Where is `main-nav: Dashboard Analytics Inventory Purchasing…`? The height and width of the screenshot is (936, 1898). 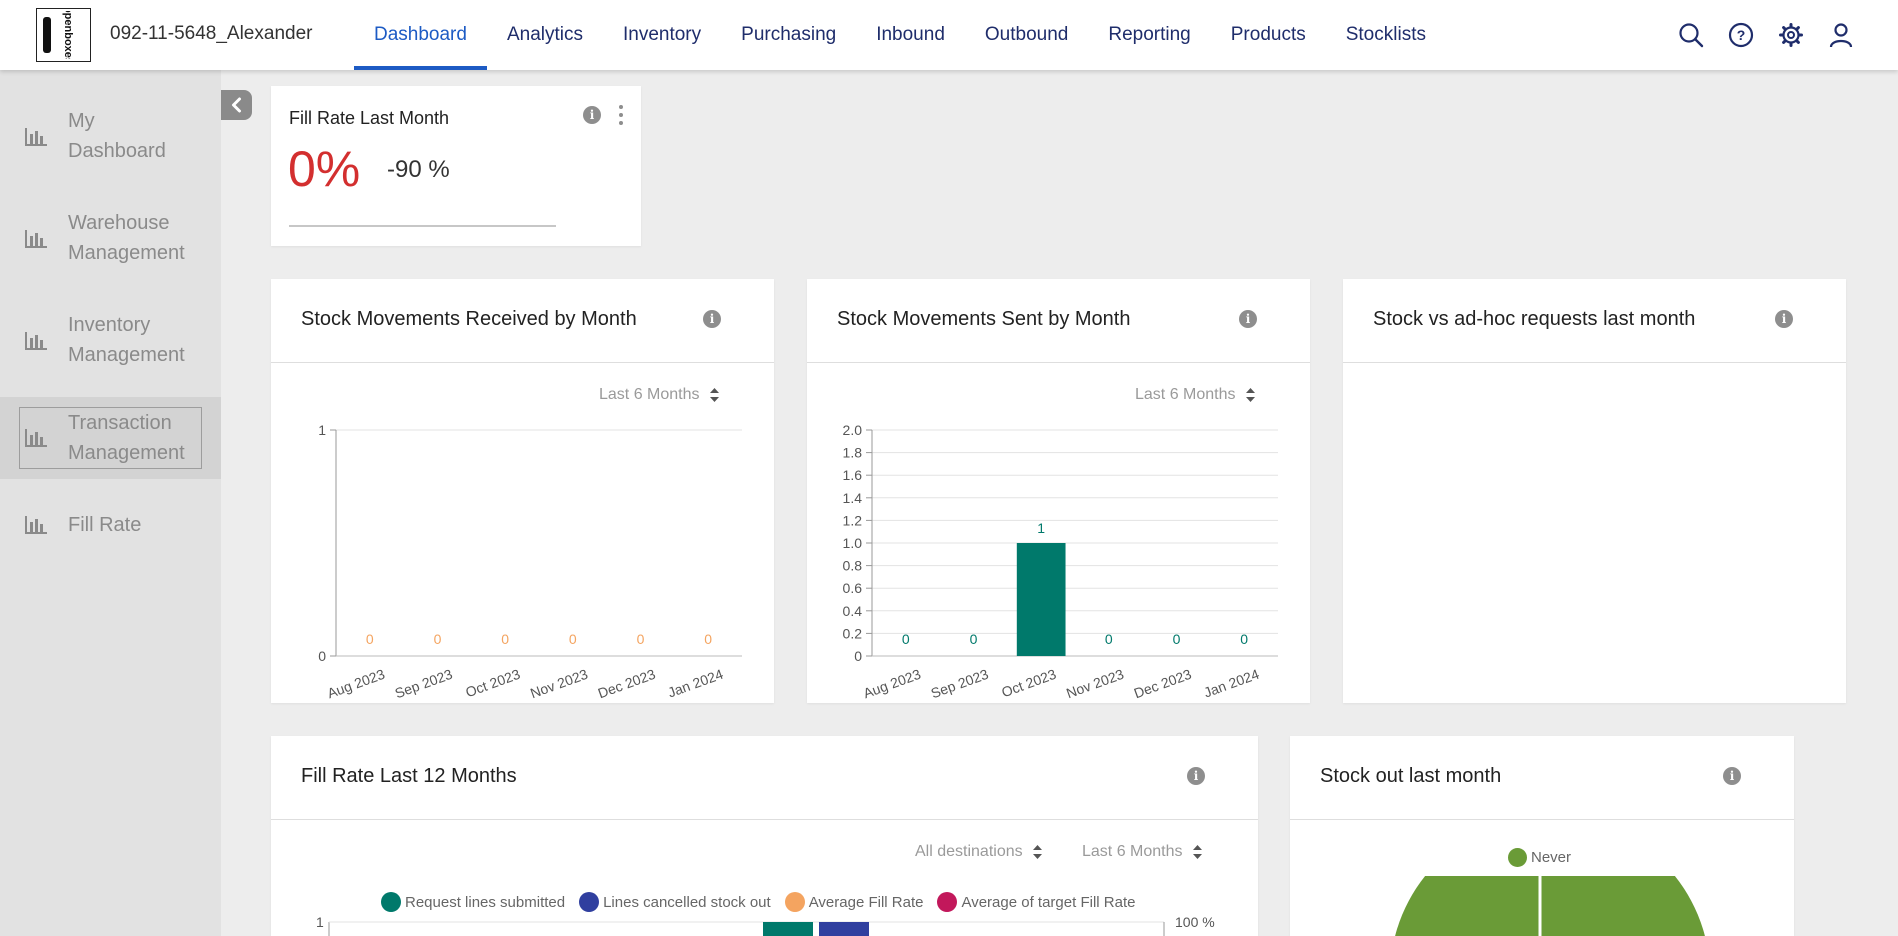 main-nav: Dashboard Analytics Inventory Purchasing… is located at coordinates (900, 35).